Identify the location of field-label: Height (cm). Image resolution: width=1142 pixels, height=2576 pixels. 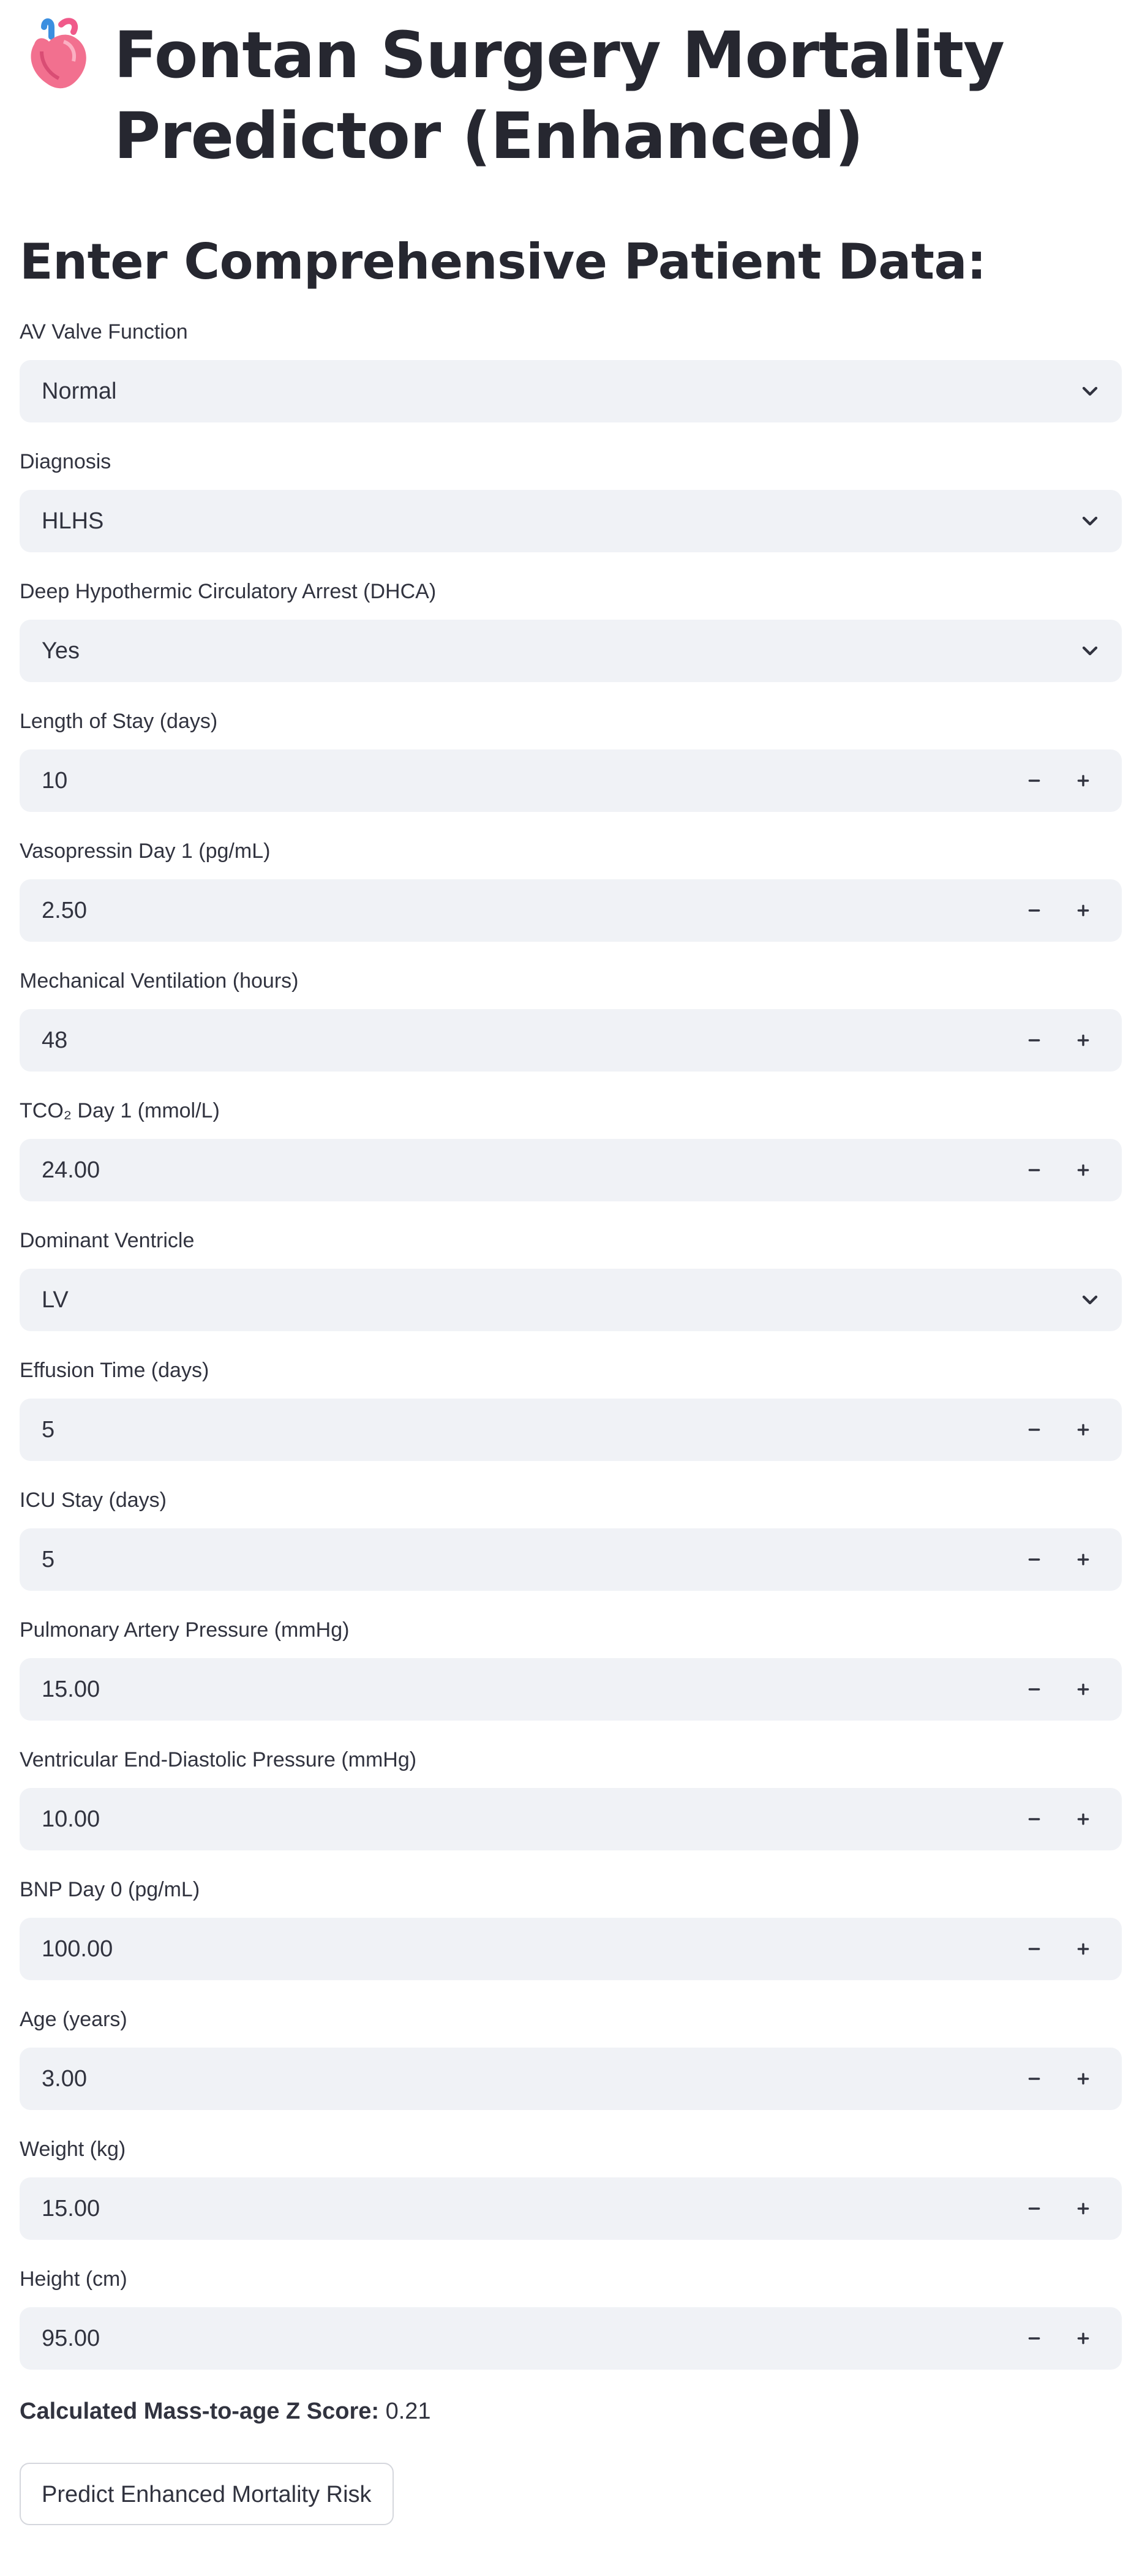
(73, 2279).